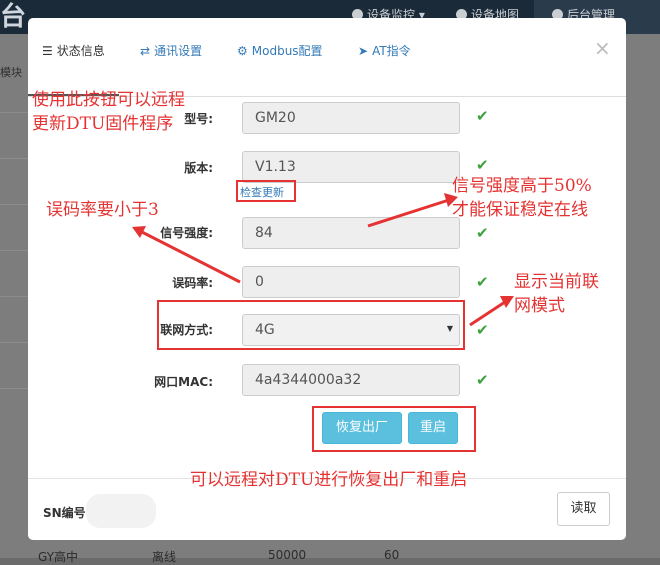 This screenshot has width=660, height=565. I want to click on annotation-network-text: 显示当前联 网模式, so click(556, 294).